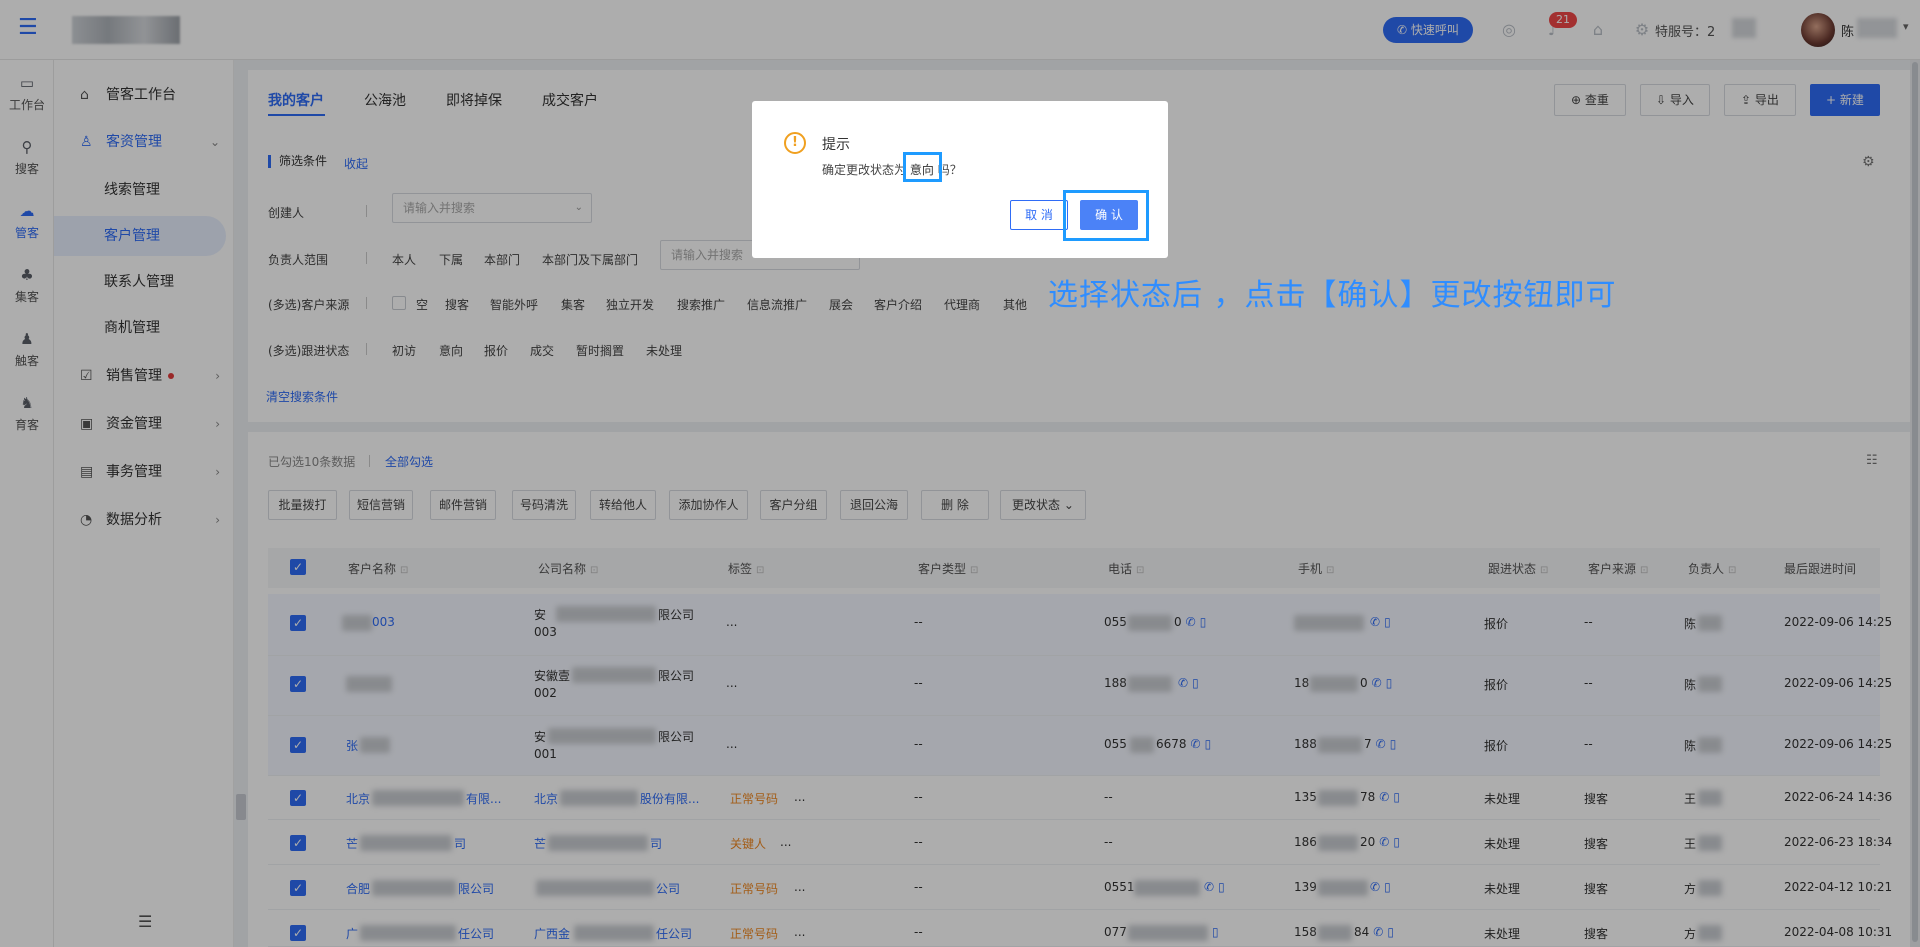 Image resolution: width=1920 pixels, height=947 pixels. What do you see at coordinates (1039, 215) in the screenshot?
I see `cancel-button: 取 消` at bounding box center [1039, 215].